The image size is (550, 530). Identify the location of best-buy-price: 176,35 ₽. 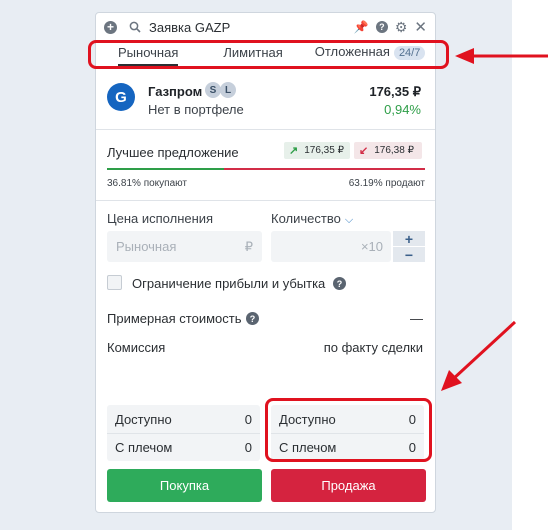
(324, 150).